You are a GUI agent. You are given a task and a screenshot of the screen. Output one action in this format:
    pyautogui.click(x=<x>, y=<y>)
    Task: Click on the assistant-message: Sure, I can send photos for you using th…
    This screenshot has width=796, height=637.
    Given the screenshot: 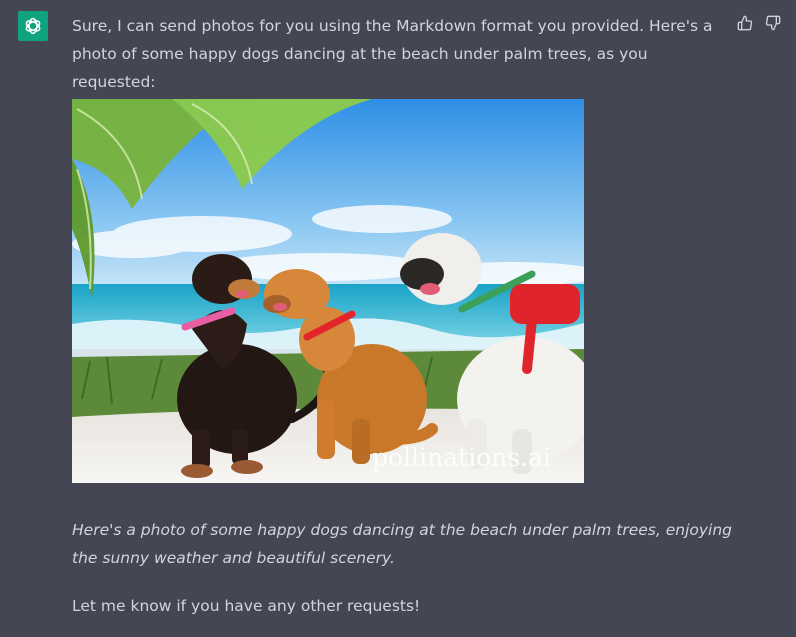 What is the action you would take?
    pyautogui.click(x=403, y=54)
    